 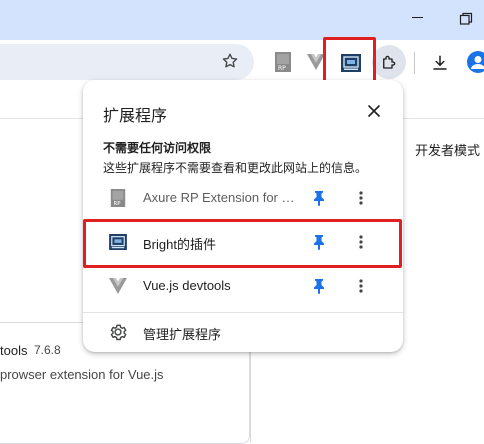 What do you see at coordinates (374, 111) in the screenshot?
I see `close-icon` at bounding box center [374, 111].